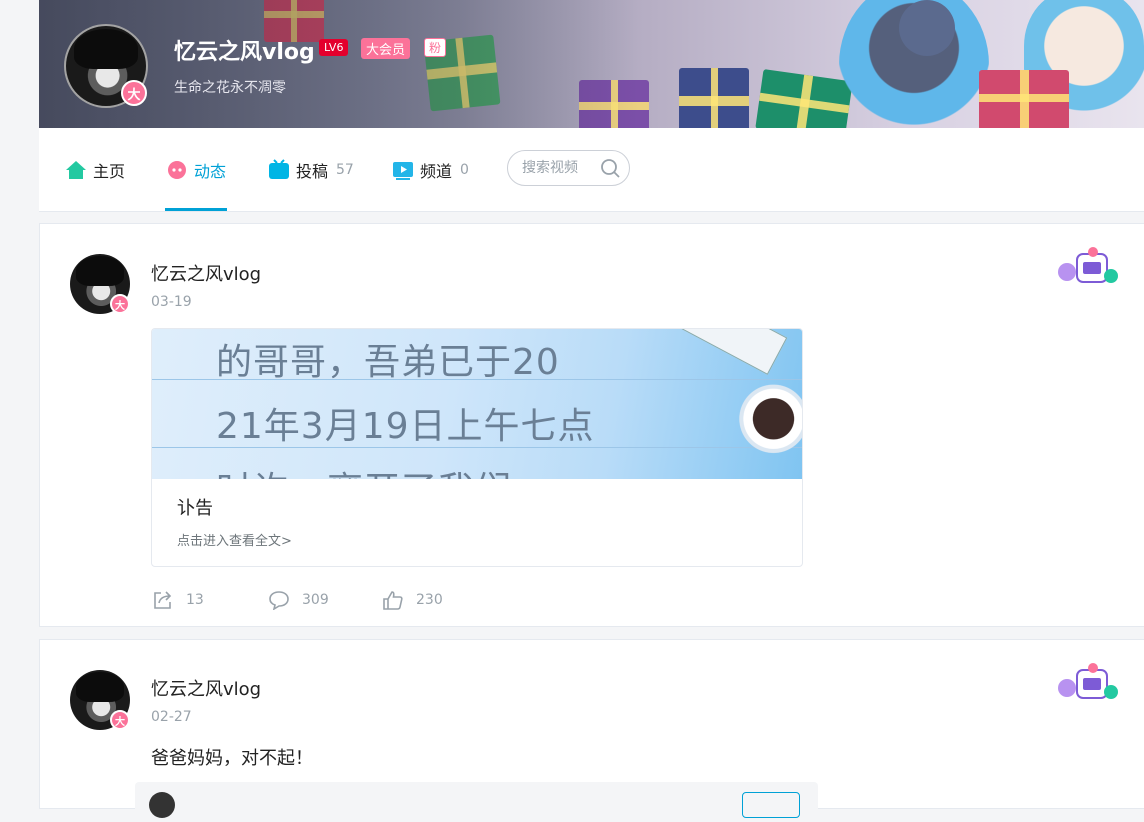  Describe the element at coordinates (171, 302) in the screenshot. I see `post-date: 03-19` at that location.